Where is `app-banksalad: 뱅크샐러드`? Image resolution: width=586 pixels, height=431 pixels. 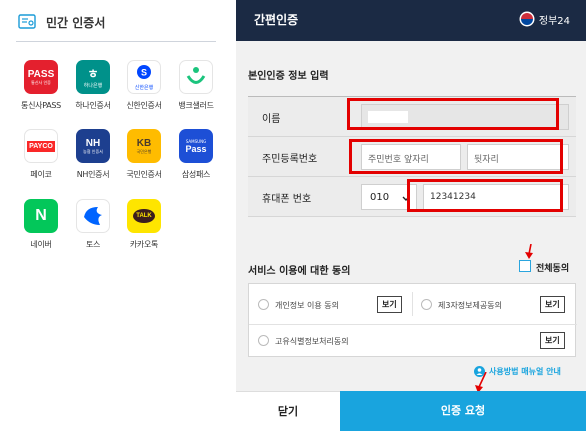
app-banksalad: 뱅크샐러드 is located at coordinates (196, 85).